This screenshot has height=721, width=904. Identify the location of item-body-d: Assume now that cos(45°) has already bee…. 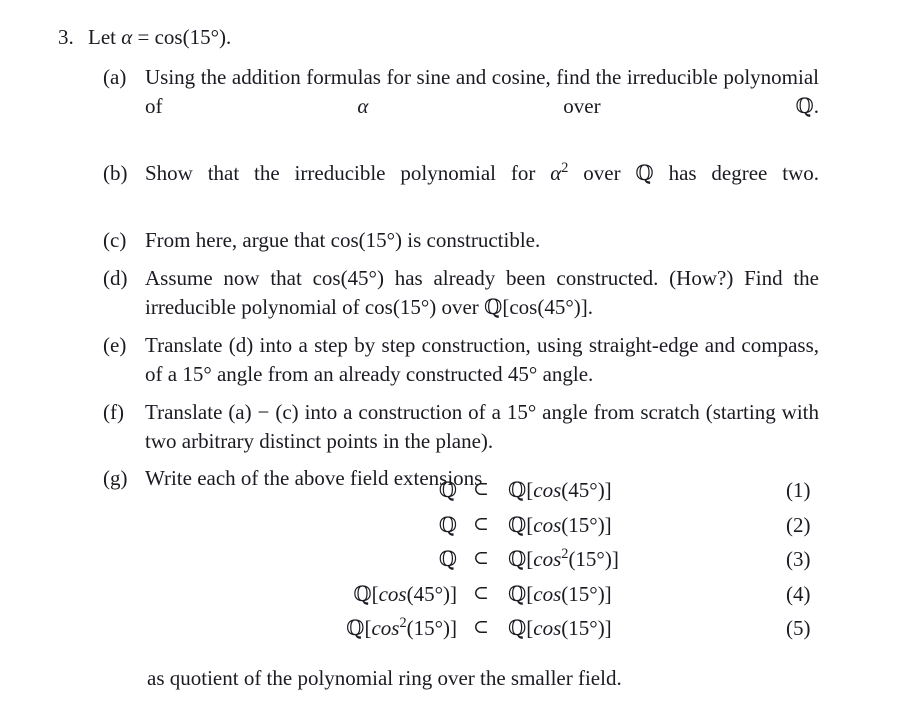
(482, 292).